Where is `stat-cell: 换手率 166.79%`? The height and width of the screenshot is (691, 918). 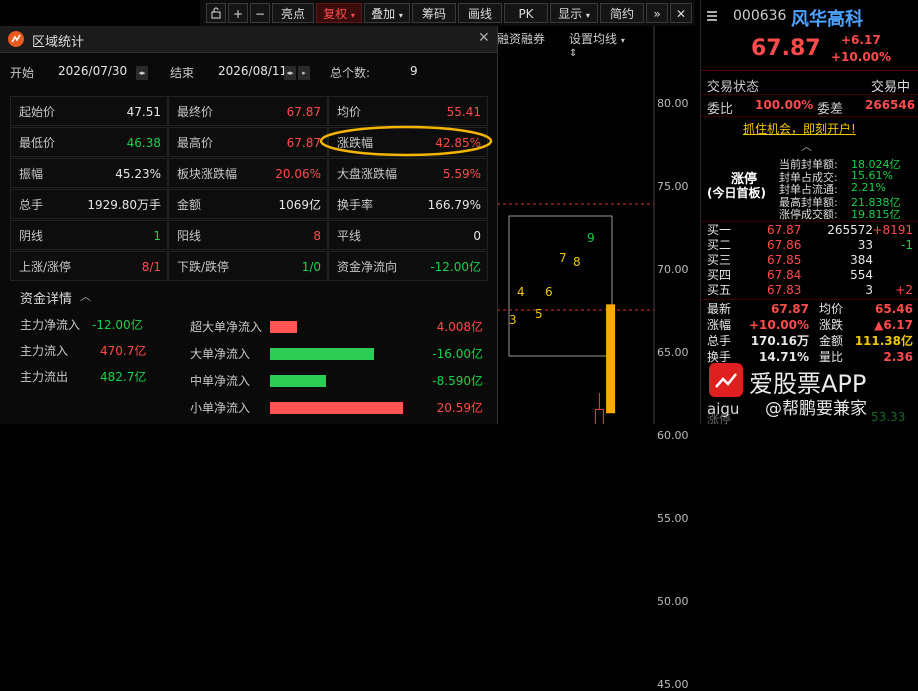
stat-cell: 换手率 166.79% is located at coordinates (408, 204).